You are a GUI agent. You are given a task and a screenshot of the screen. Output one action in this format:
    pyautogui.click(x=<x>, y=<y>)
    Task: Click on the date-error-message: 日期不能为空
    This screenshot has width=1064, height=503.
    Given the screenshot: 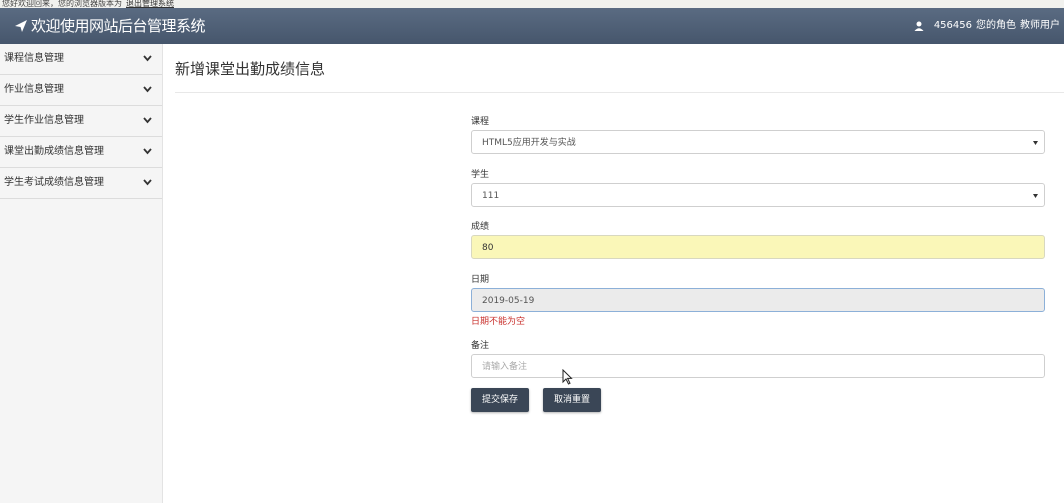 What is the action you would take?
    pyautogui.click(x=498, y=322)
    